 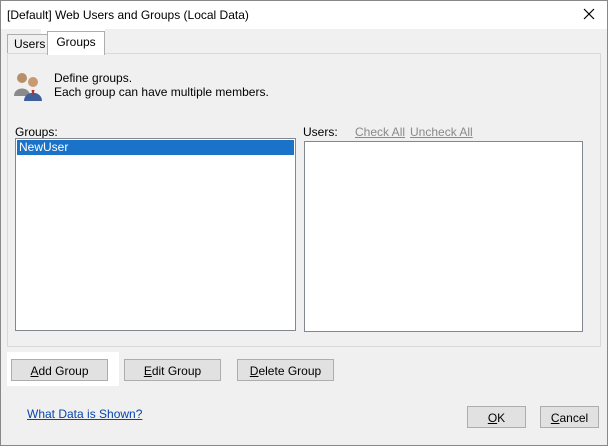 I want to click on tab-users: Users, so click(x=28, y=44).